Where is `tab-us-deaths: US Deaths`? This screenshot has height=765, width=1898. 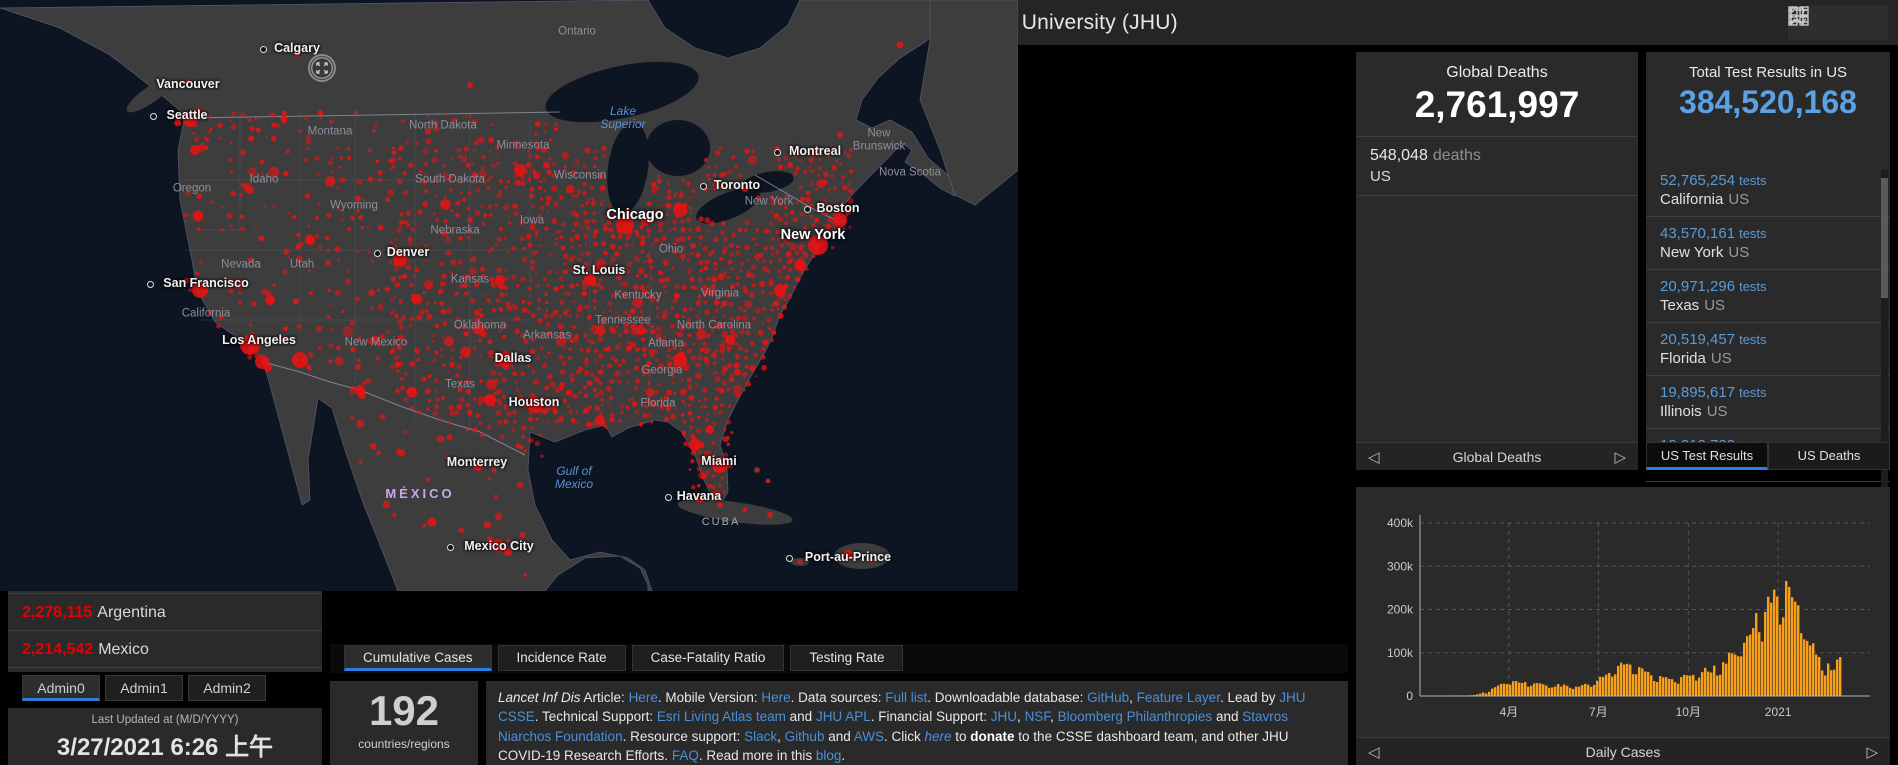 tab-us-deaths: US Deaths is located at coordinates (1829, 456).